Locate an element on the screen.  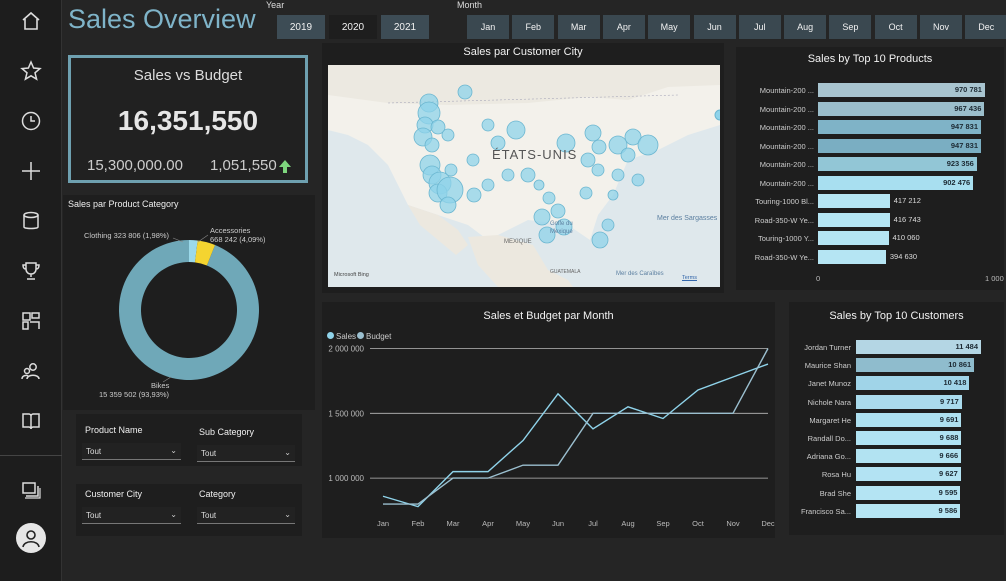
trophy-icon is located at coordinates (31, 271).